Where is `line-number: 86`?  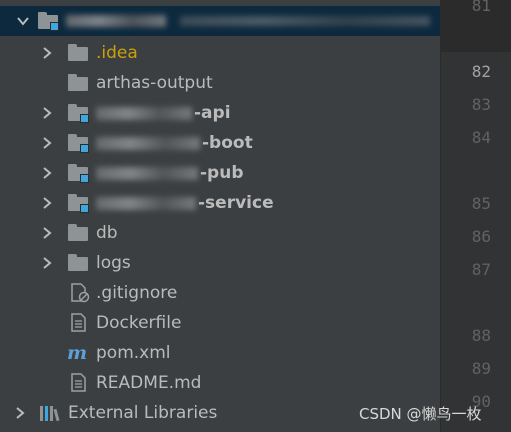
line-number: 86 is located at coordinates (481, 236).